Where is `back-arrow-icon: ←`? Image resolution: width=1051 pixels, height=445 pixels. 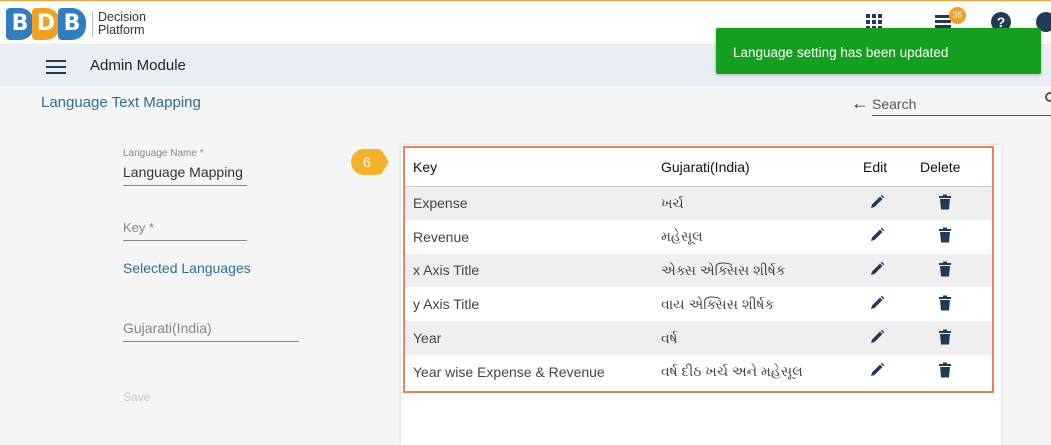
back-arrow-icon: ← is located at coordinates (860, 103).